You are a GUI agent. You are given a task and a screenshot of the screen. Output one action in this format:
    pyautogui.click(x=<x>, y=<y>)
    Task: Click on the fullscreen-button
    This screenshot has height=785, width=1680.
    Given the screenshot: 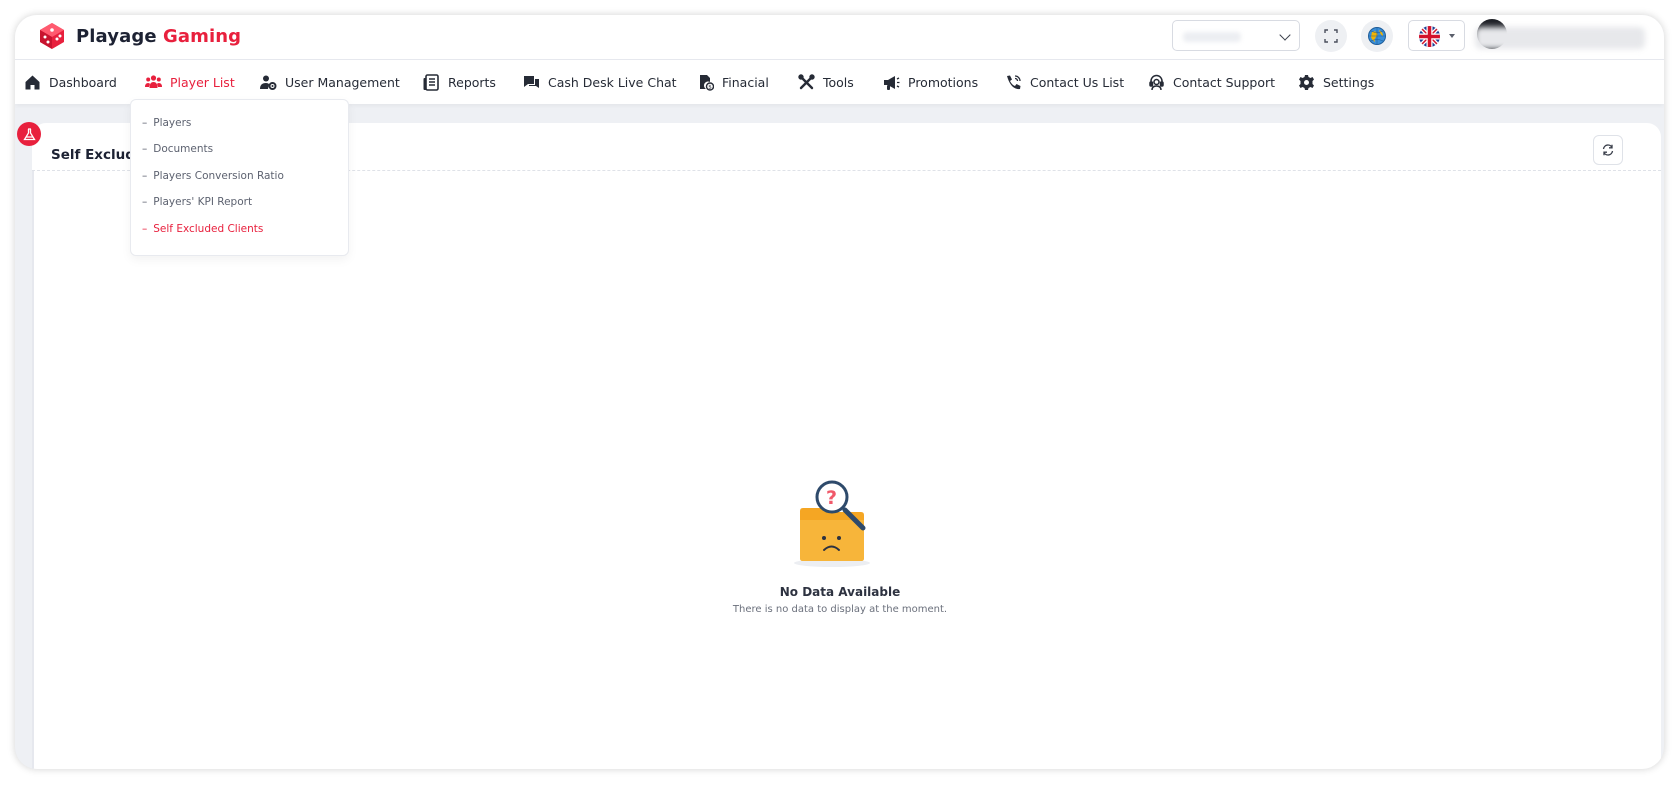 What is the action you would take?
    pyautogui.click(x=1331, y=36)
    